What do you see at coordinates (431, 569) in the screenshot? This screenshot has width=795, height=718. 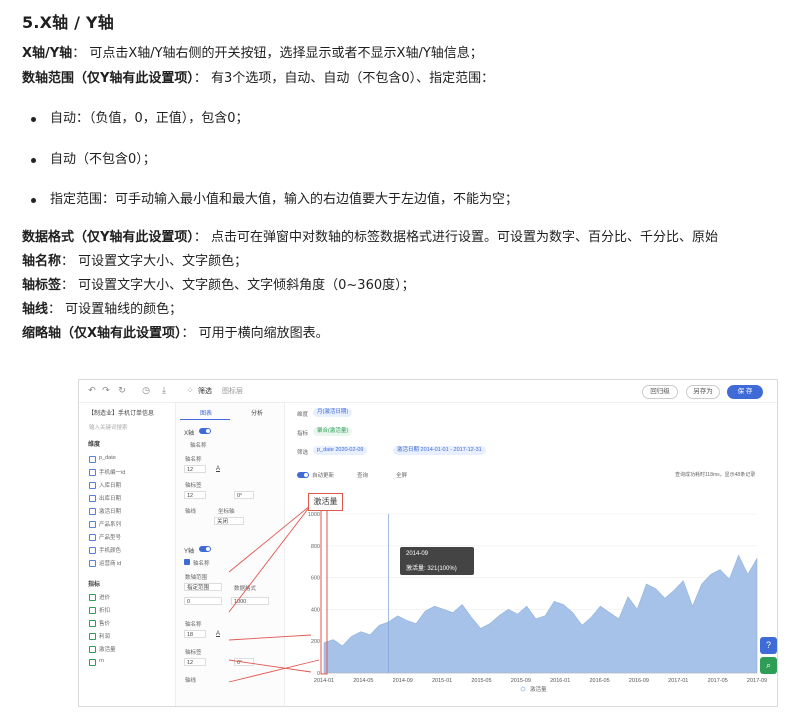 I see `tooltip-value: 激活量: 321(100%)` at bounding box center [431, 569].